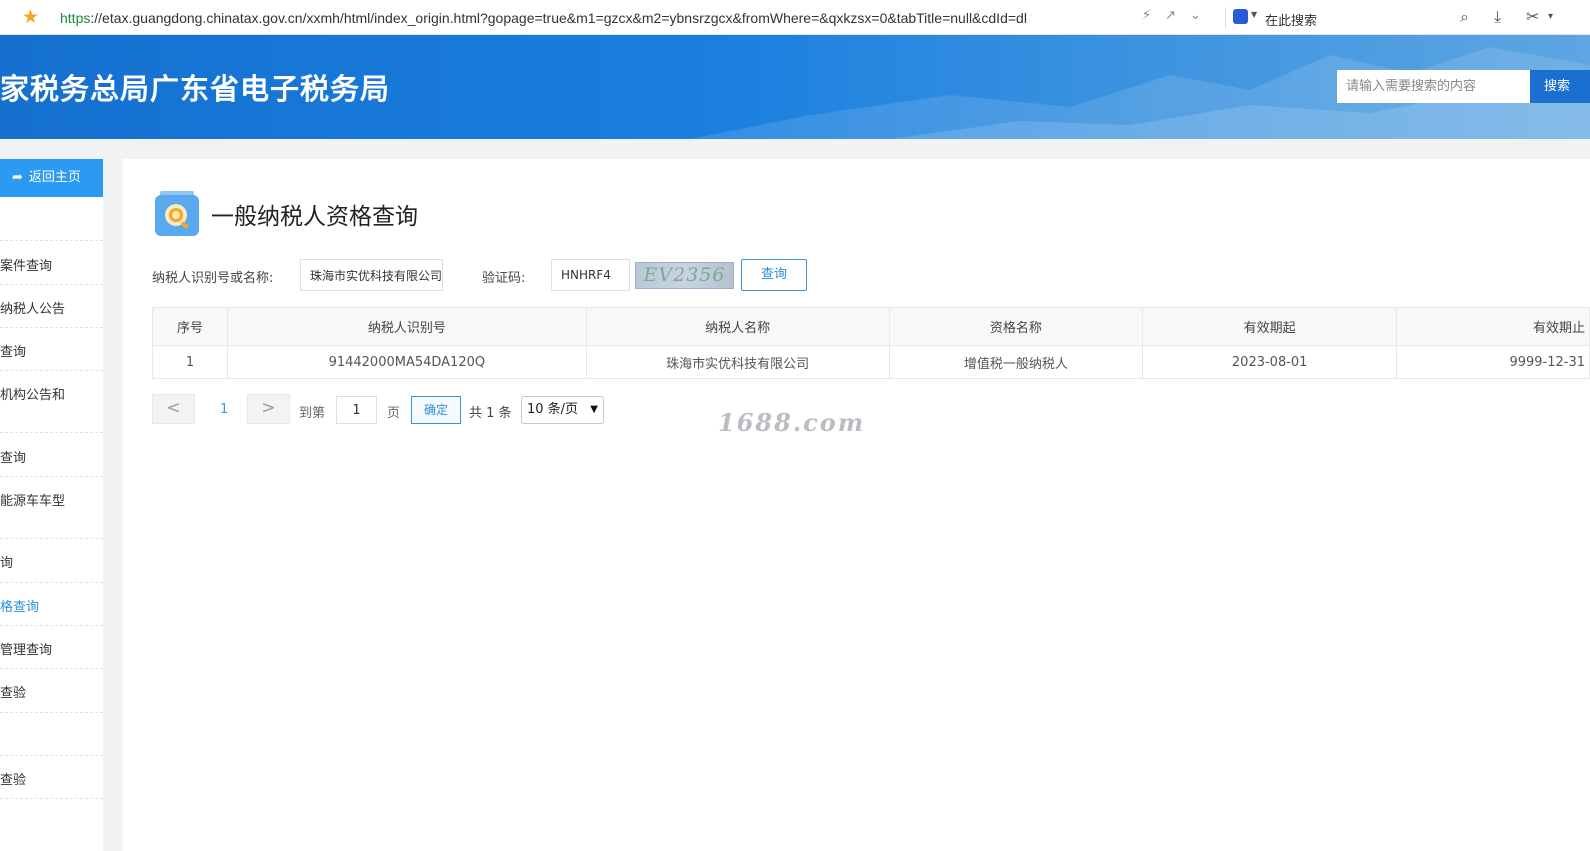  Describe the element at coordinates (190, 362) in the screenshot. I see `cell-index: 1` at that location.